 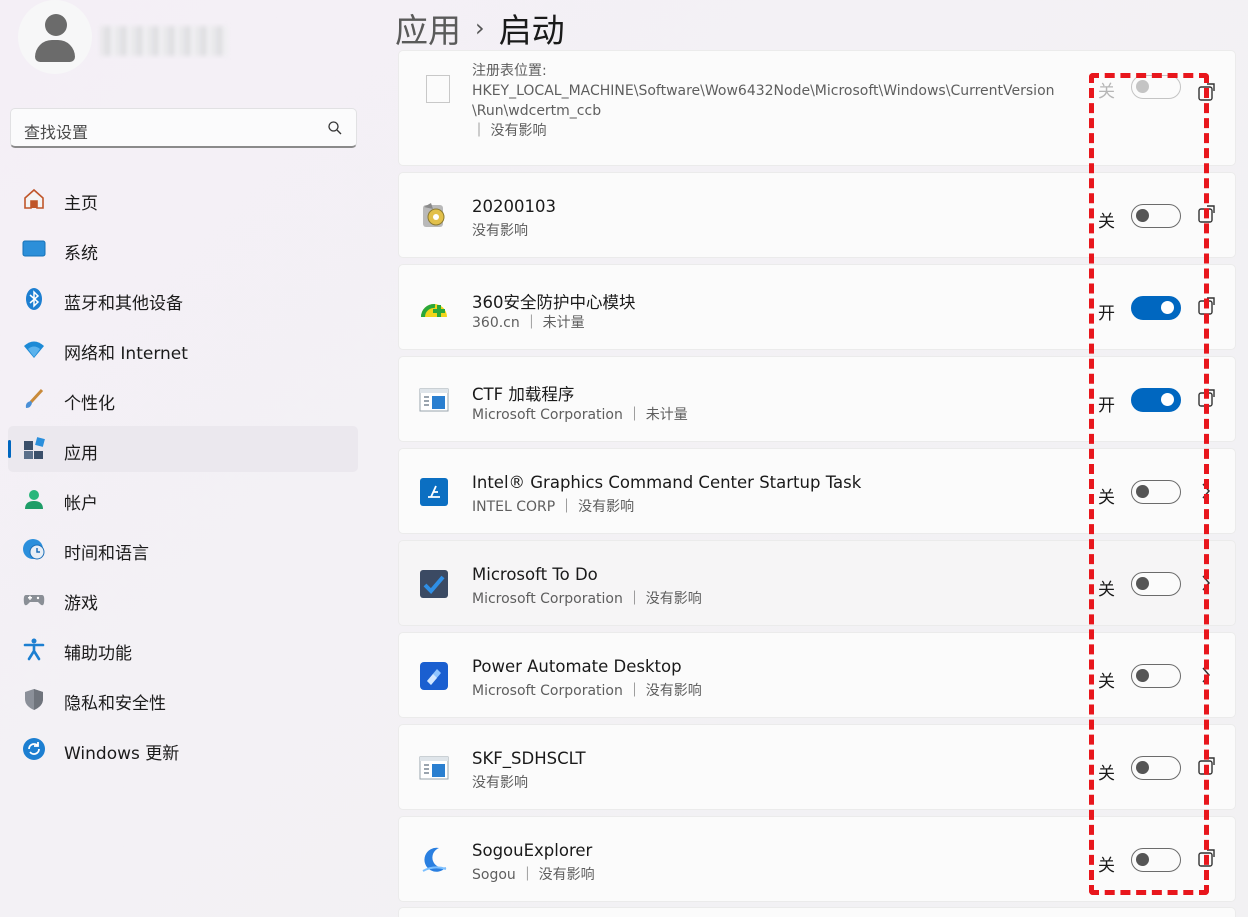 I want to click on 360-icon, so click(x=433, y=310).